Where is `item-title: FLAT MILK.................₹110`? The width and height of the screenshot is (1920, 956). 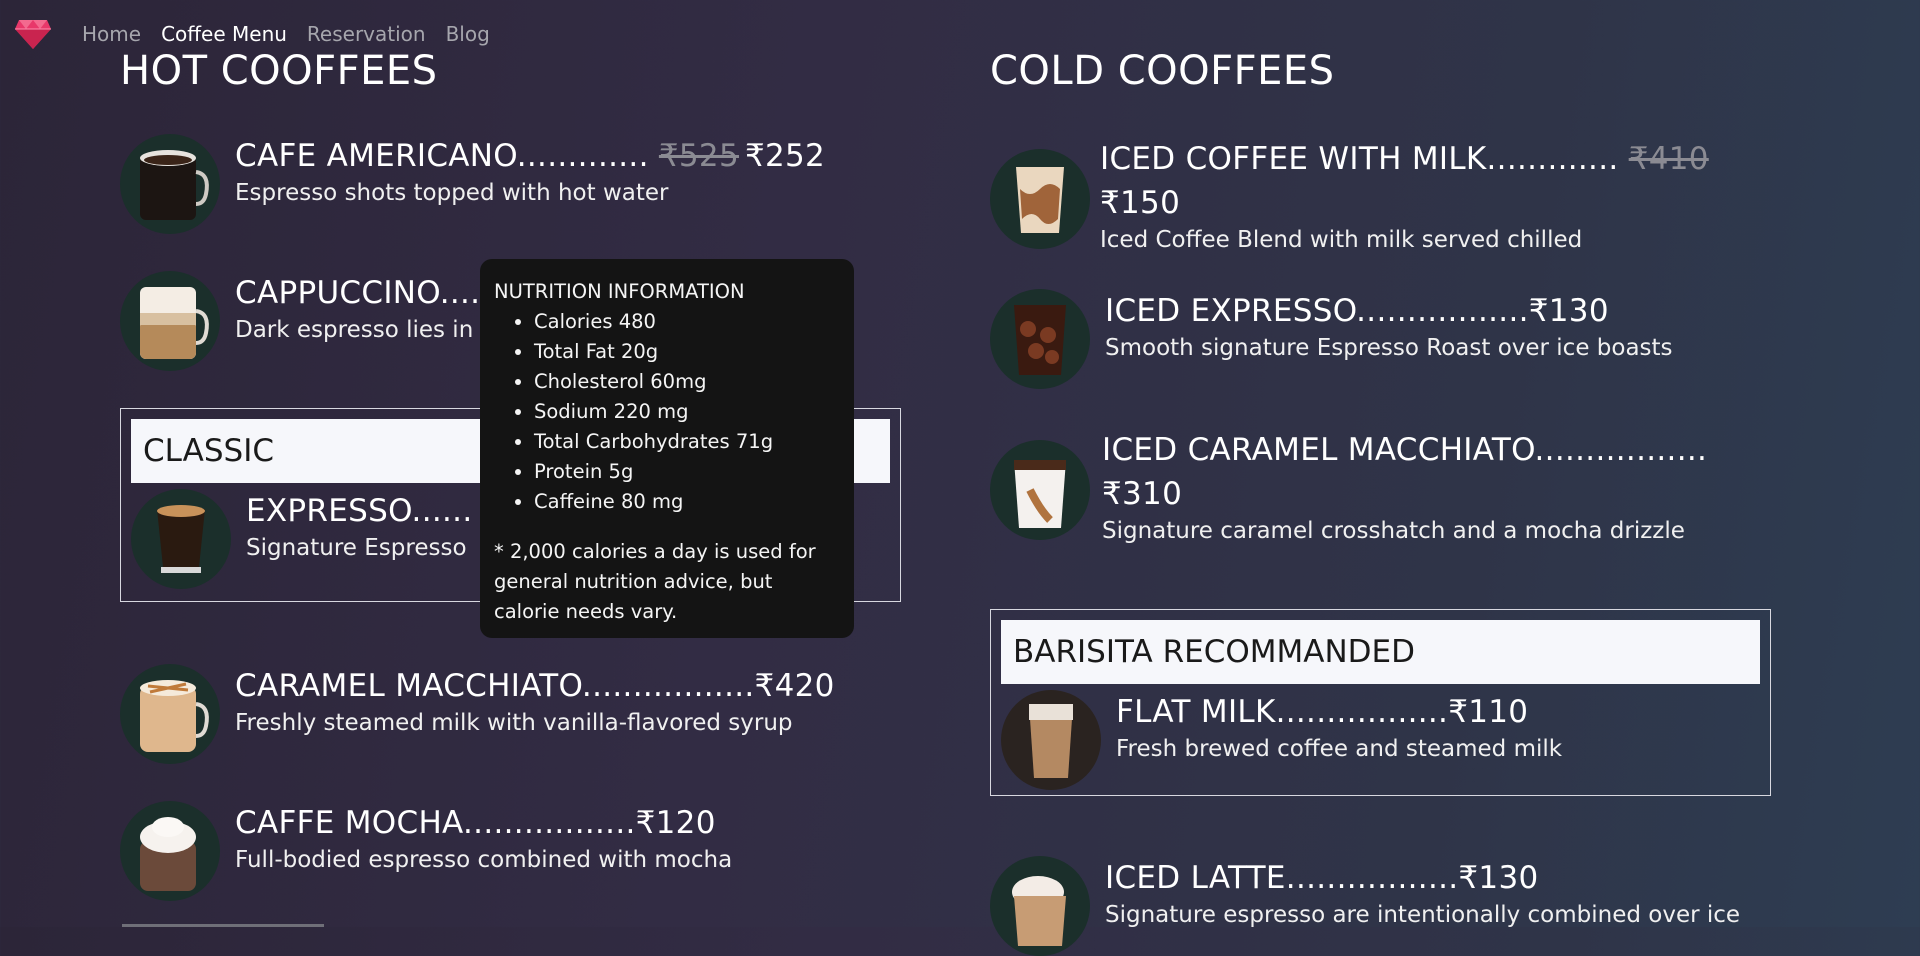 item-title: FLAT MILK.................₹110 is located at coordinates (1322, 712).